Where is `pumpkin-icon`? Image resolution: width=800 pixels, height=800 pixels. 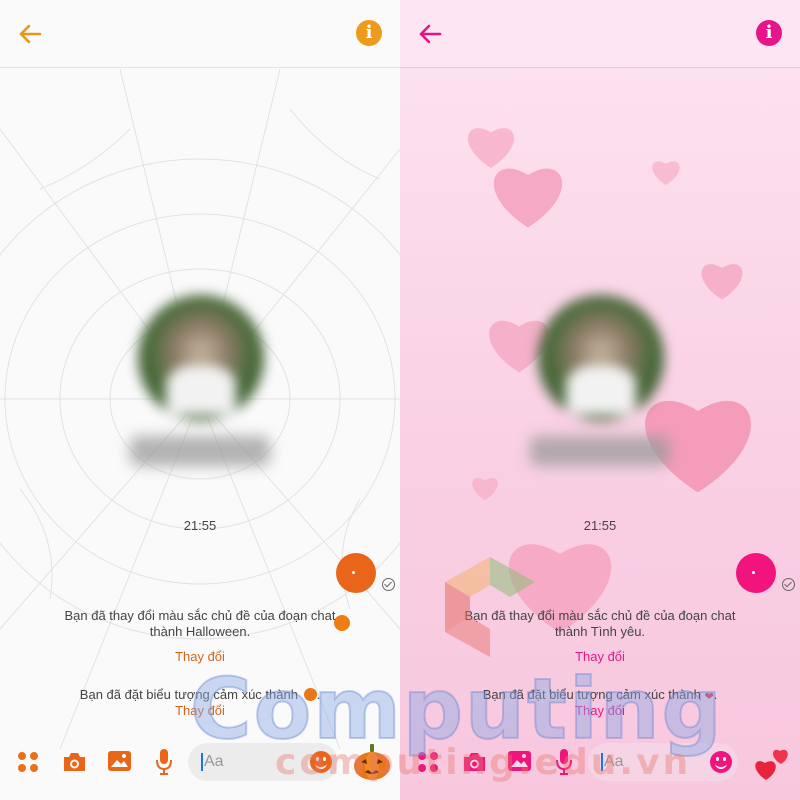 pumpkin-icon is located at coordinates (310, 694).